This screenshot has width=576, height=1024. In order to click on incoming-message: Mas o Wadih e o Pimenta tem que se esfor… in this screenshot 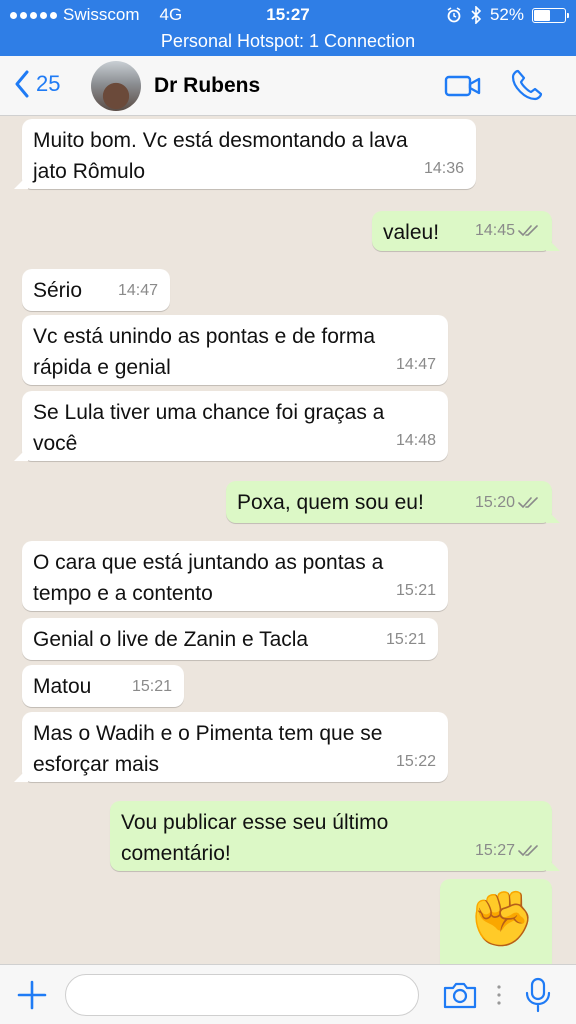, I will do `click(231, 747)`.